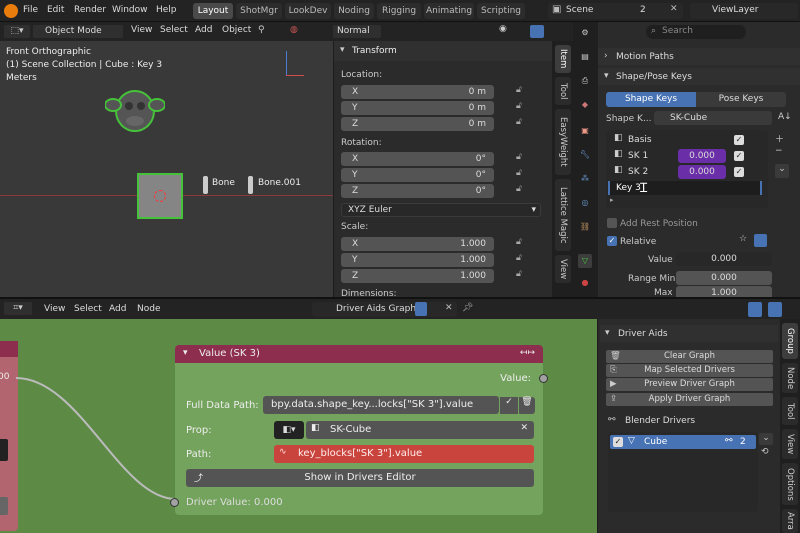 This screenshot has height=533, width=800. What do you see at coordinates (790, 484) in the screenshot?
I see `tab-options: Options` at bounding box center [790, 484].